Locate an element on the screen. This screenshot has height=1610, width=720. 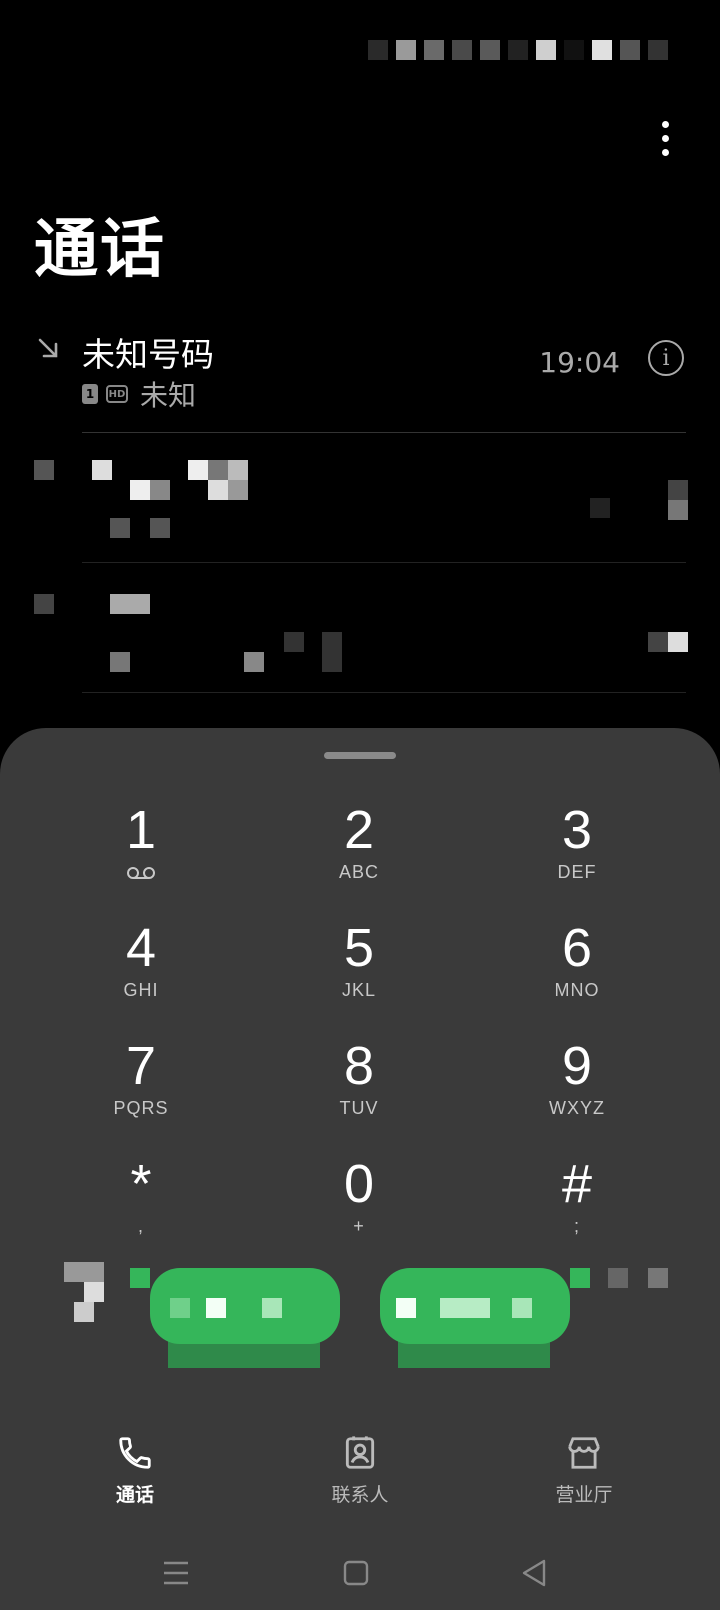
call-time: 19:04 is located at coordinates (579, 362).